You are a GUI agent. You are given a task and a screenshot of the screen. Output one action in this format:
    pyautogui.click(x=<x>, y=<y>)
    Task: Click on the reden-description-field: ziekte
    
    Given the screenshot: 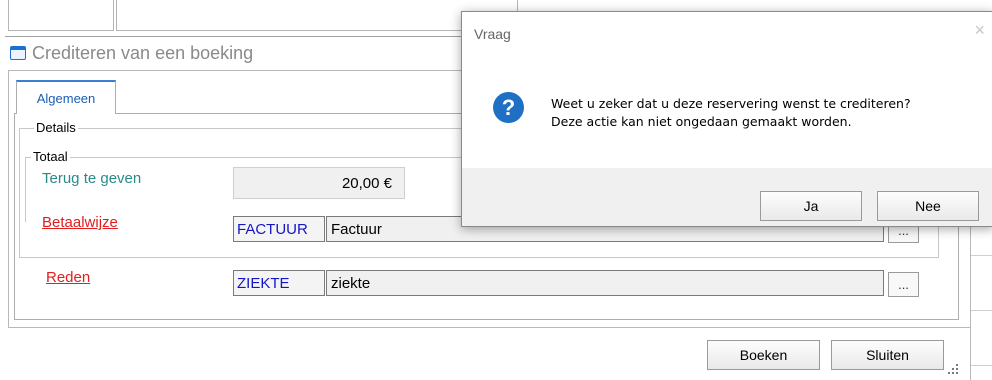 What is the action you would take?
    pyautogui.click(x=605, y=283)
    